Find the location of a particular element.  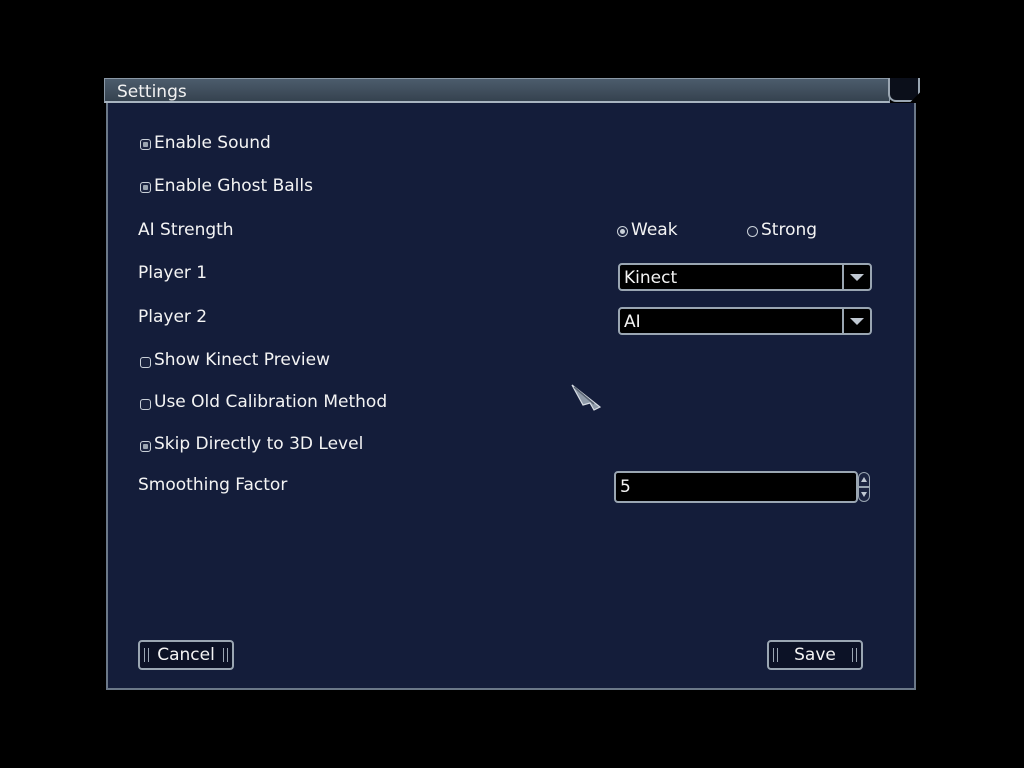

use-old-calibration-label: Use Old Calibration Method is located at coordinates (270, 402).